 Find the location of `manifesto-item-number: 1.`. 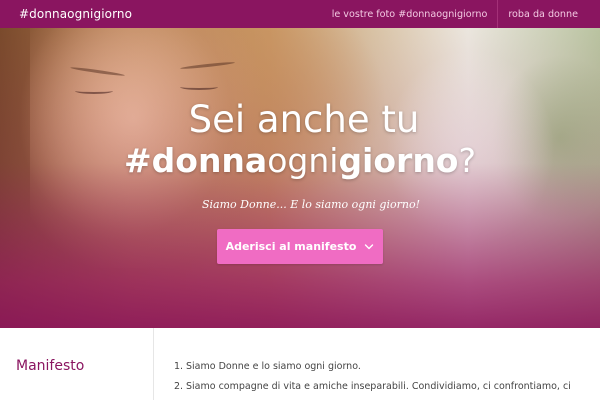

manifesto-item-number: 1. is located at coordinates (179, 366).